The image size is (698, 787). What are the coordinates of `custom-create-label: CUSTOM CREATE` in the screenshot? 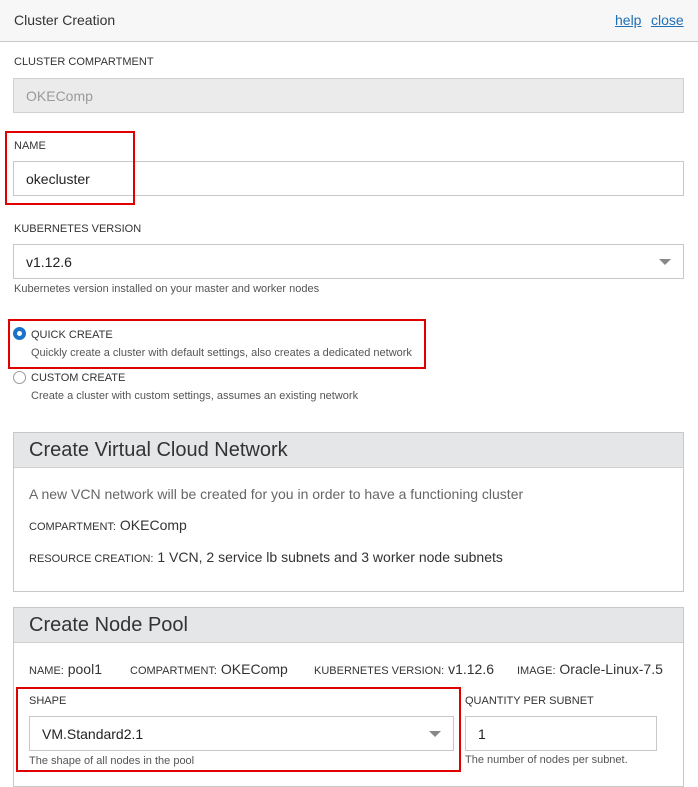 It's located at (78, 378).